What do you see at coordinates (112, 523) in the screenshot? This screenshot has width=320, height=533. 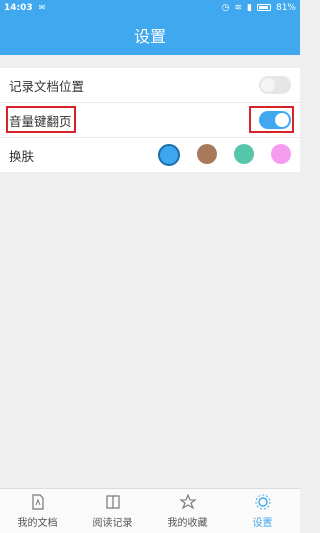 I see `tab-label: 阅读记录` at bounding box center [112, 523].